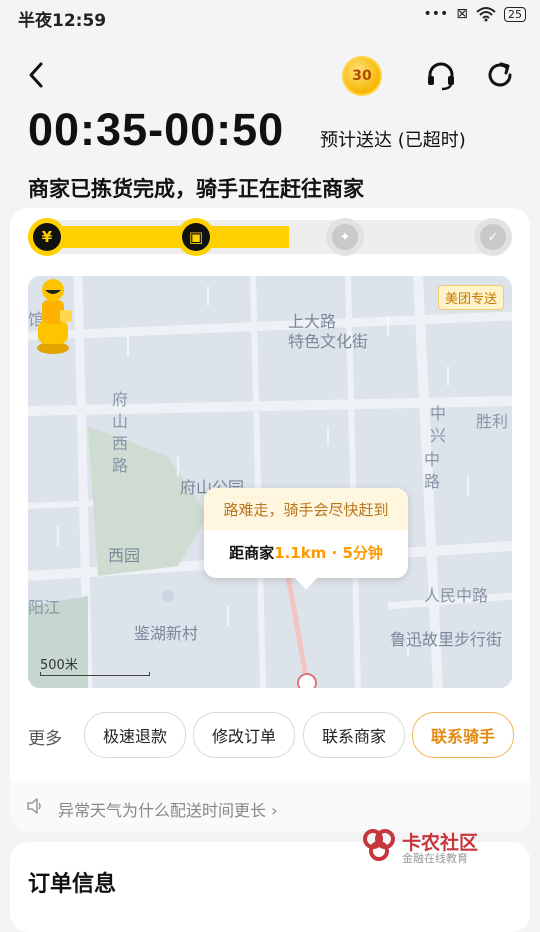 The height and width of the screenshot is (932, 540). I want to click on map-label-xi: 西, so click(120, 443).